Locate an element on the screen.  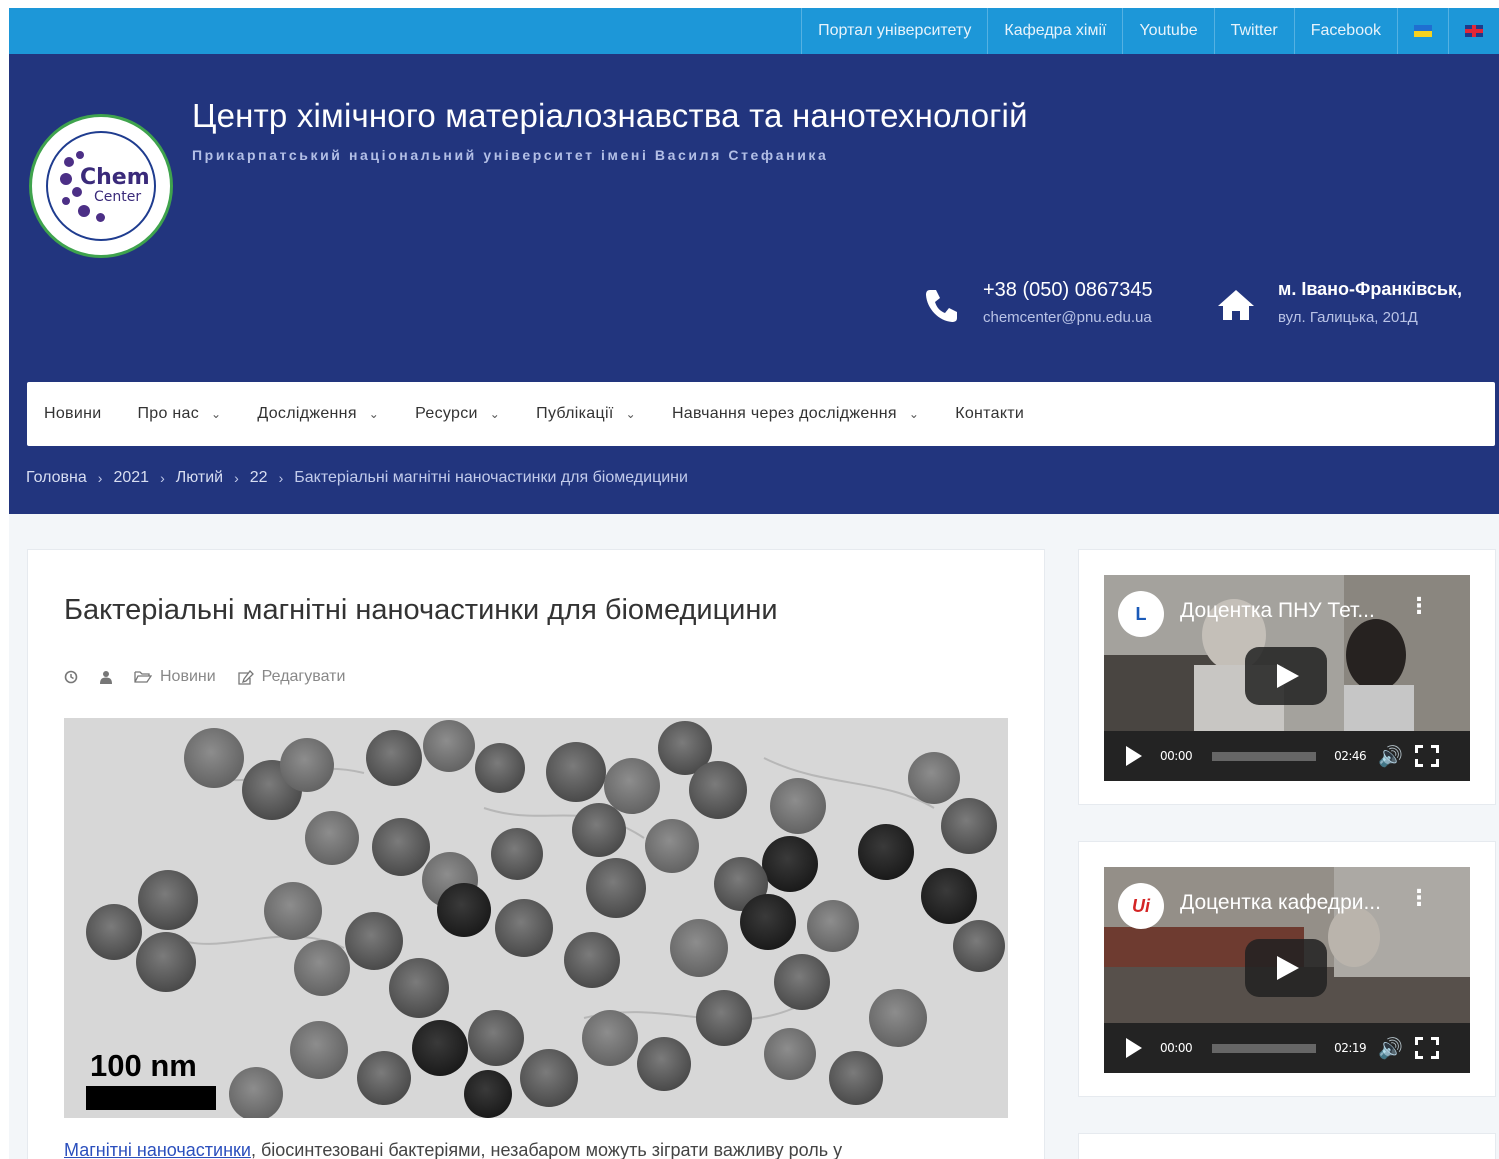
meta-date is located at coordinates (71, 677).